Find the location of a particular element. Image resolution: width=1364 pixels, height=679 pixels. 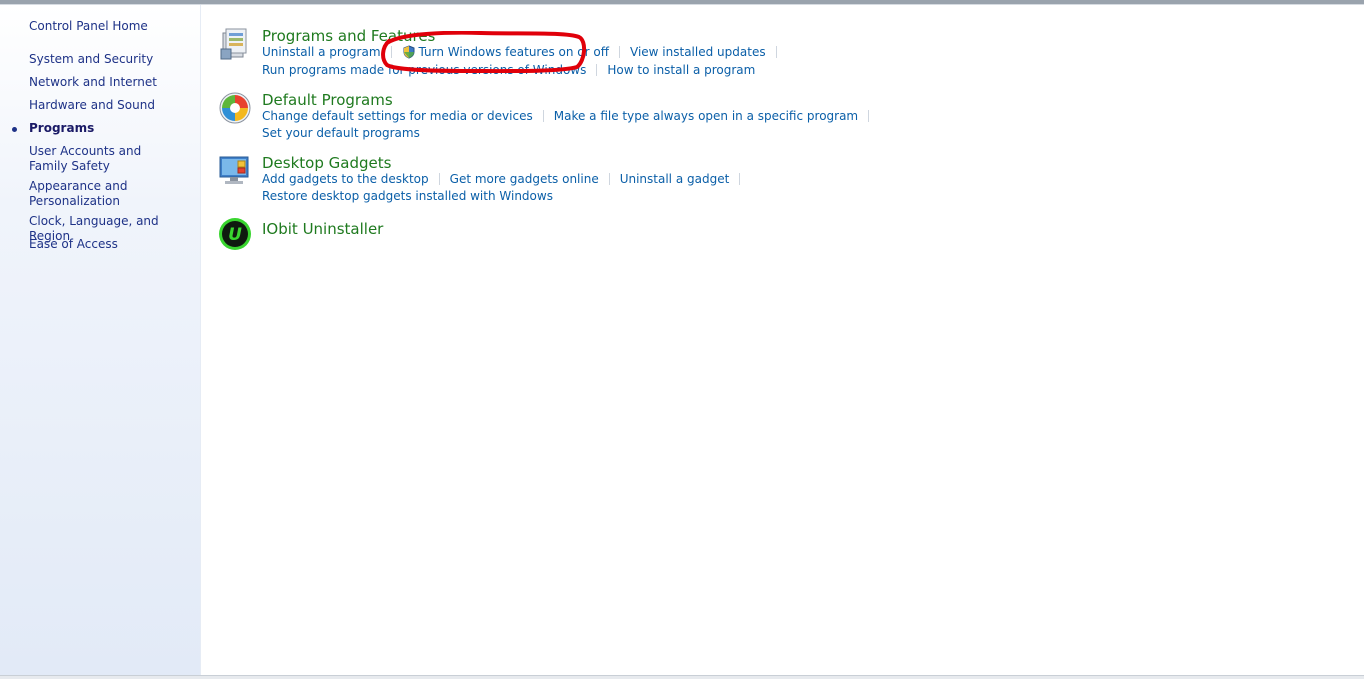

default-programs-title: Default Programs is located at coordinates (327, 100).